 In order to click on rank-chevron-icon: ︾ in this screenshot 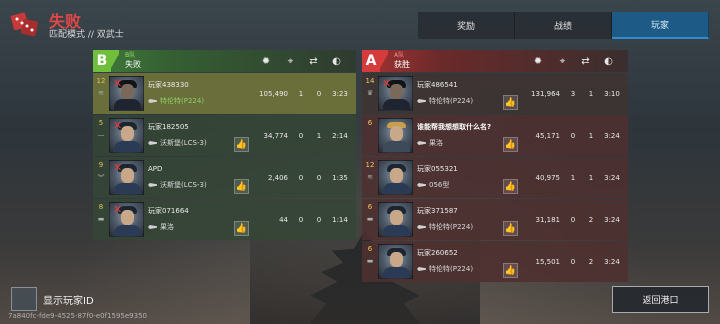, I will do `click(101, 178)`.